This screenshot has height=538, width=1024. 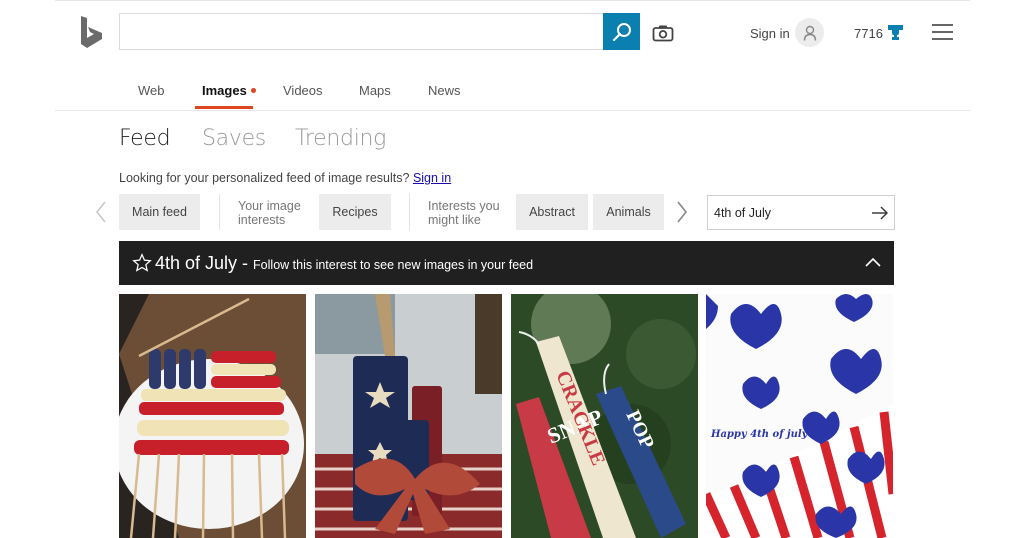 What do you see at coordinates (454, 220) in the screenshot?
I see `suggested-label-line2: might like` at bounding box center [454, 220].